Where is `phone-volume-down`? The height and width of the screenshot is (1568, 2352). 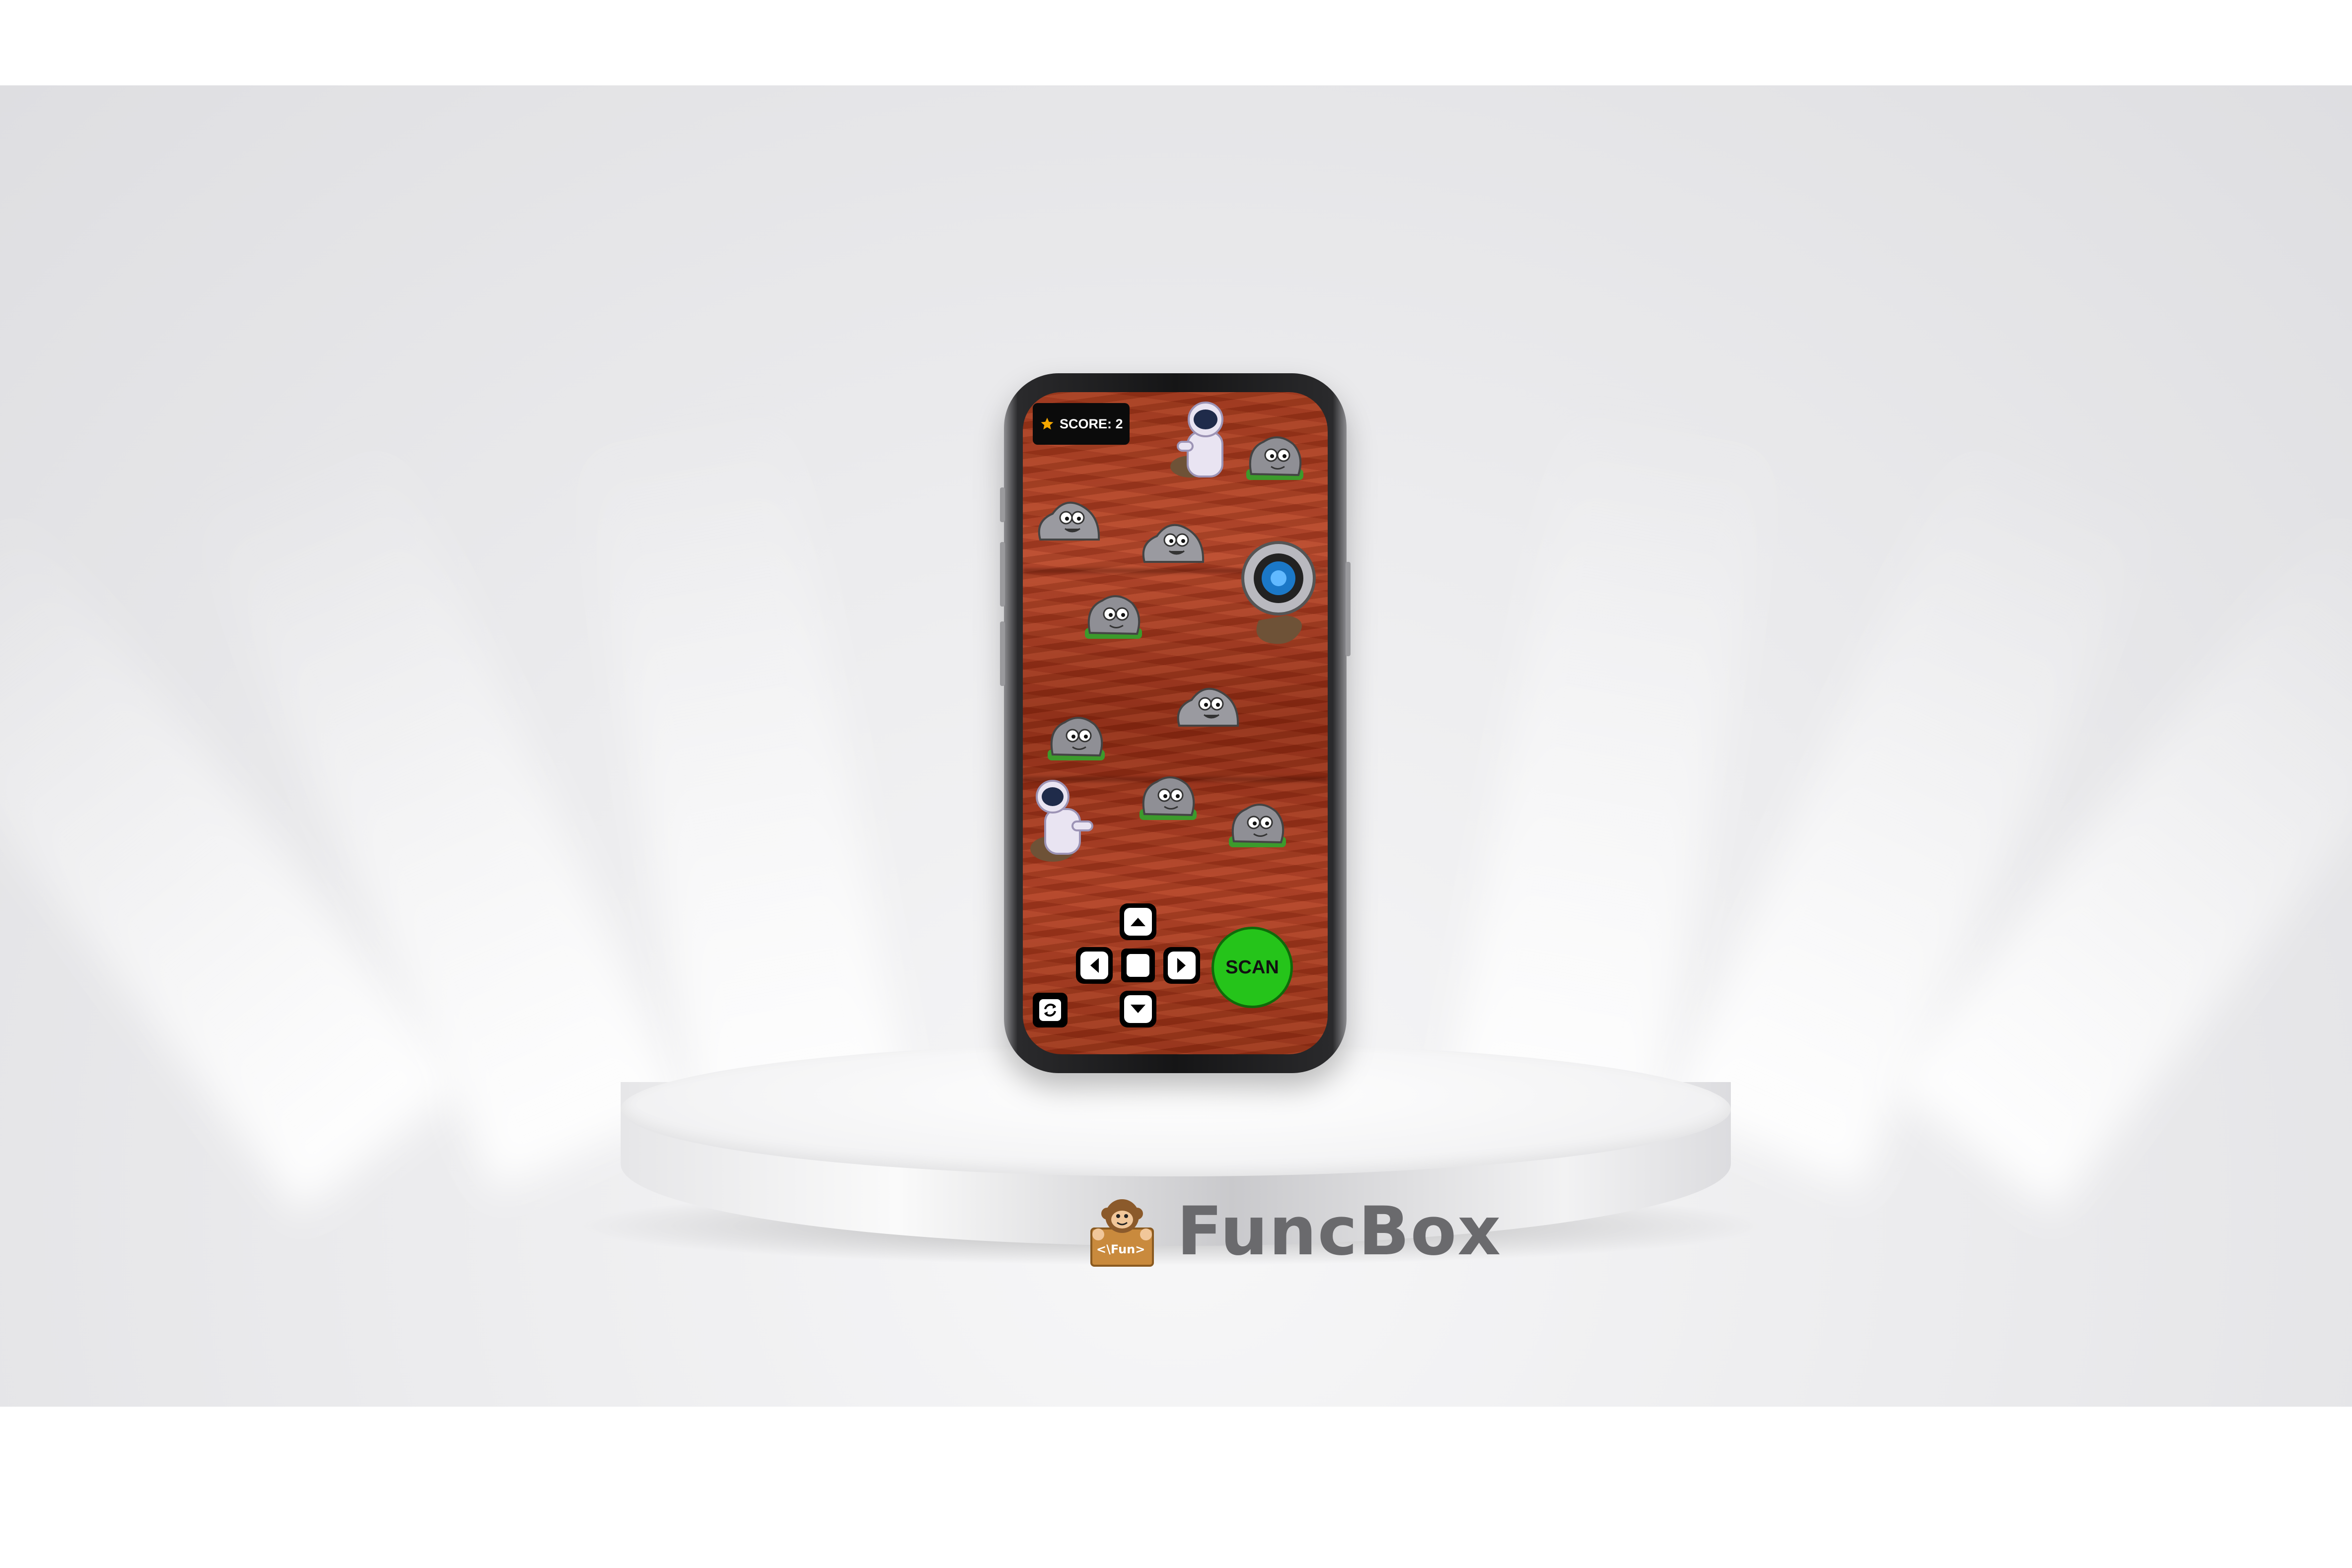
phone-volume-down is located at coordinates (1002, 653).